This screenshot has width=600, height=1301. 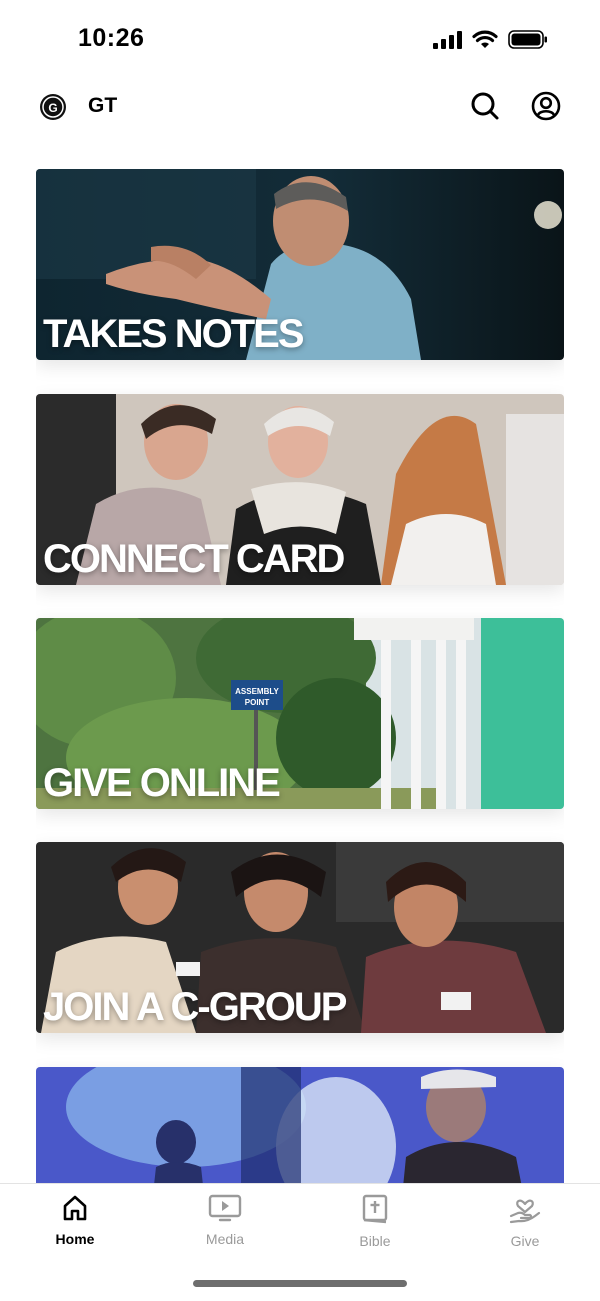 I want to click on svg-text: ASSEMBLY, so click(x=257, y=691).